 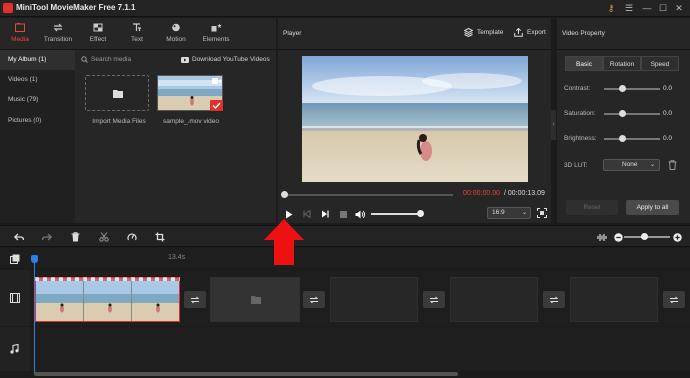 I want to click on contrast-slider, so click(x=632, y=89).